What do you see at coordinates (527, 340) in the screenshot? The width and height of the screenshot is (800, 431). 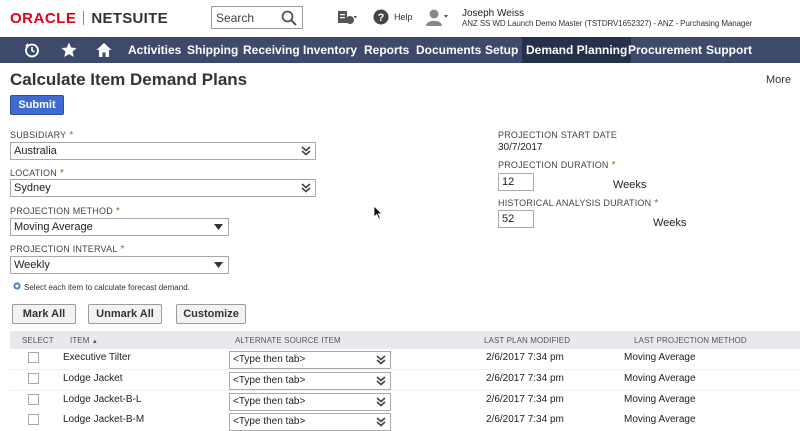 I see `column-header-last-plan-modified: Last Plan Modified` at bounding box center [527, 340].